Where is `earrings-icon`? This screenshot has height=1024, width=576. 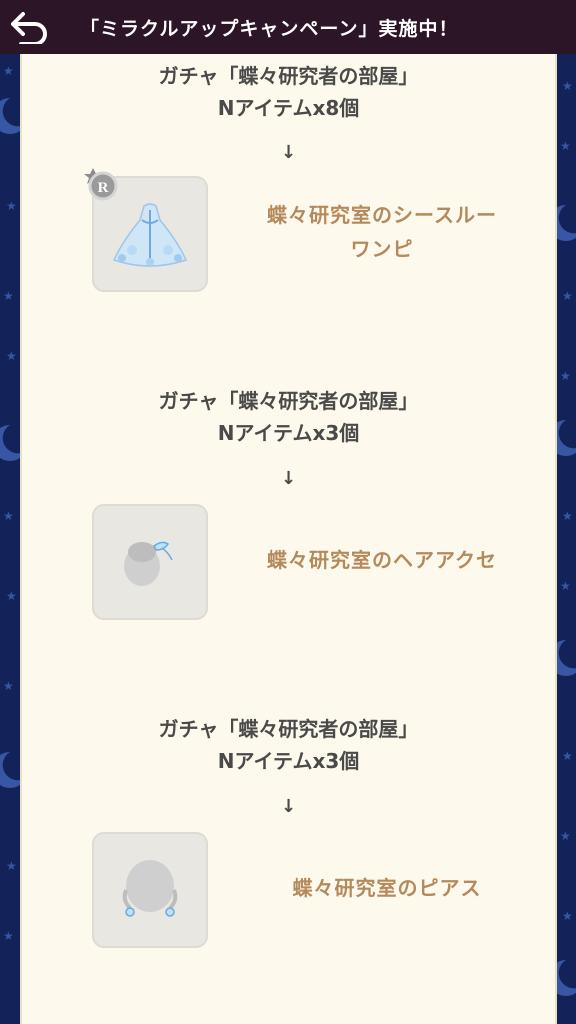
earrings-icon is located at coordinates (150, 888).